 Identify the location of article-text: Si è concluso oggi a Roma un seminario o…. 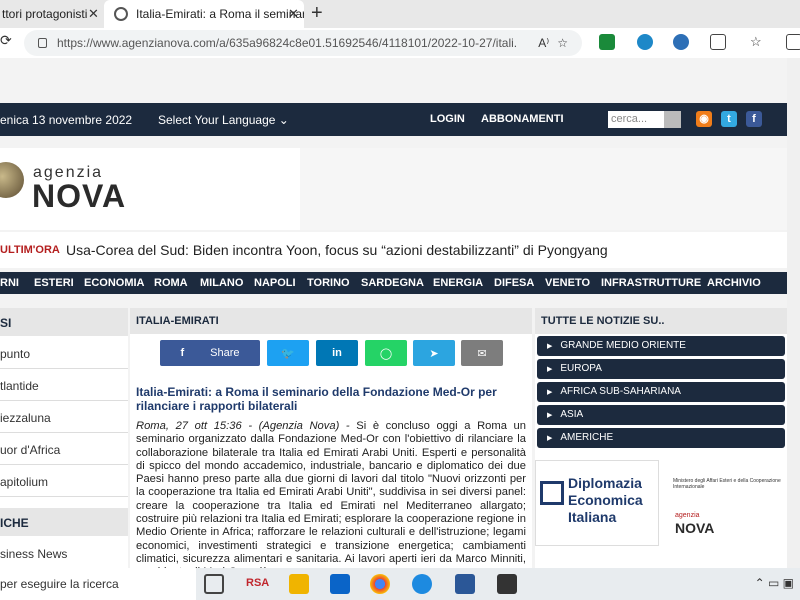
(331, 494).